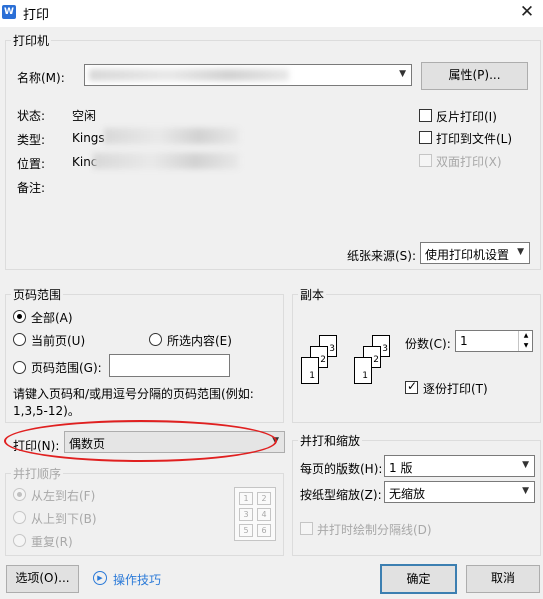  What do you see at coordinates (100, 578) in the screenshot?
I see `play-icon: ▶` at bounding box center [100, 578].